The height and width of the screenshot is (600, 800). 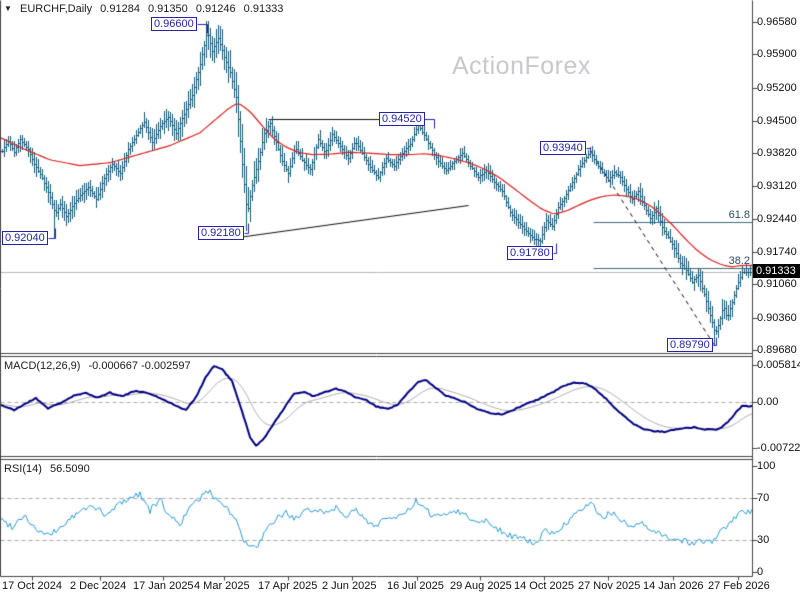 I want to click on price-axis-label: 0.95900, so click(x=777, y=54).